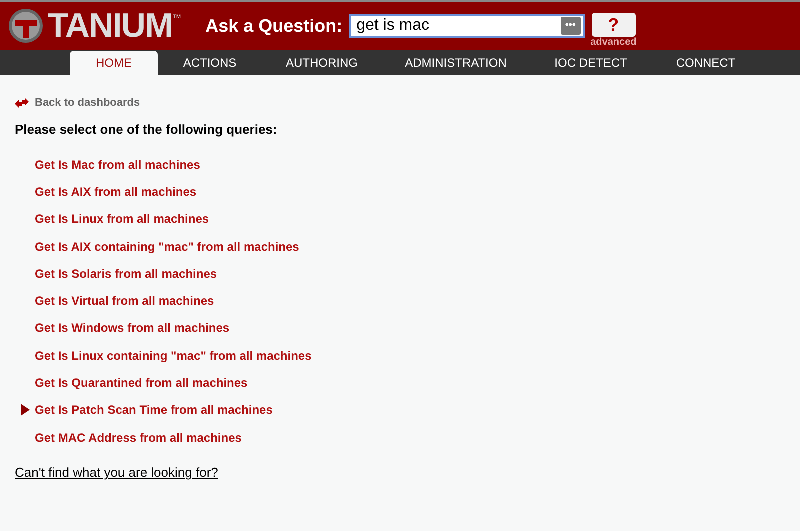 This screenshot has width=800, height=531. What do you see at coordinates (124, 301) in the screenshot?
I see `query-link: Get Is Virtual from all machines` at bounding box center [124, 301].